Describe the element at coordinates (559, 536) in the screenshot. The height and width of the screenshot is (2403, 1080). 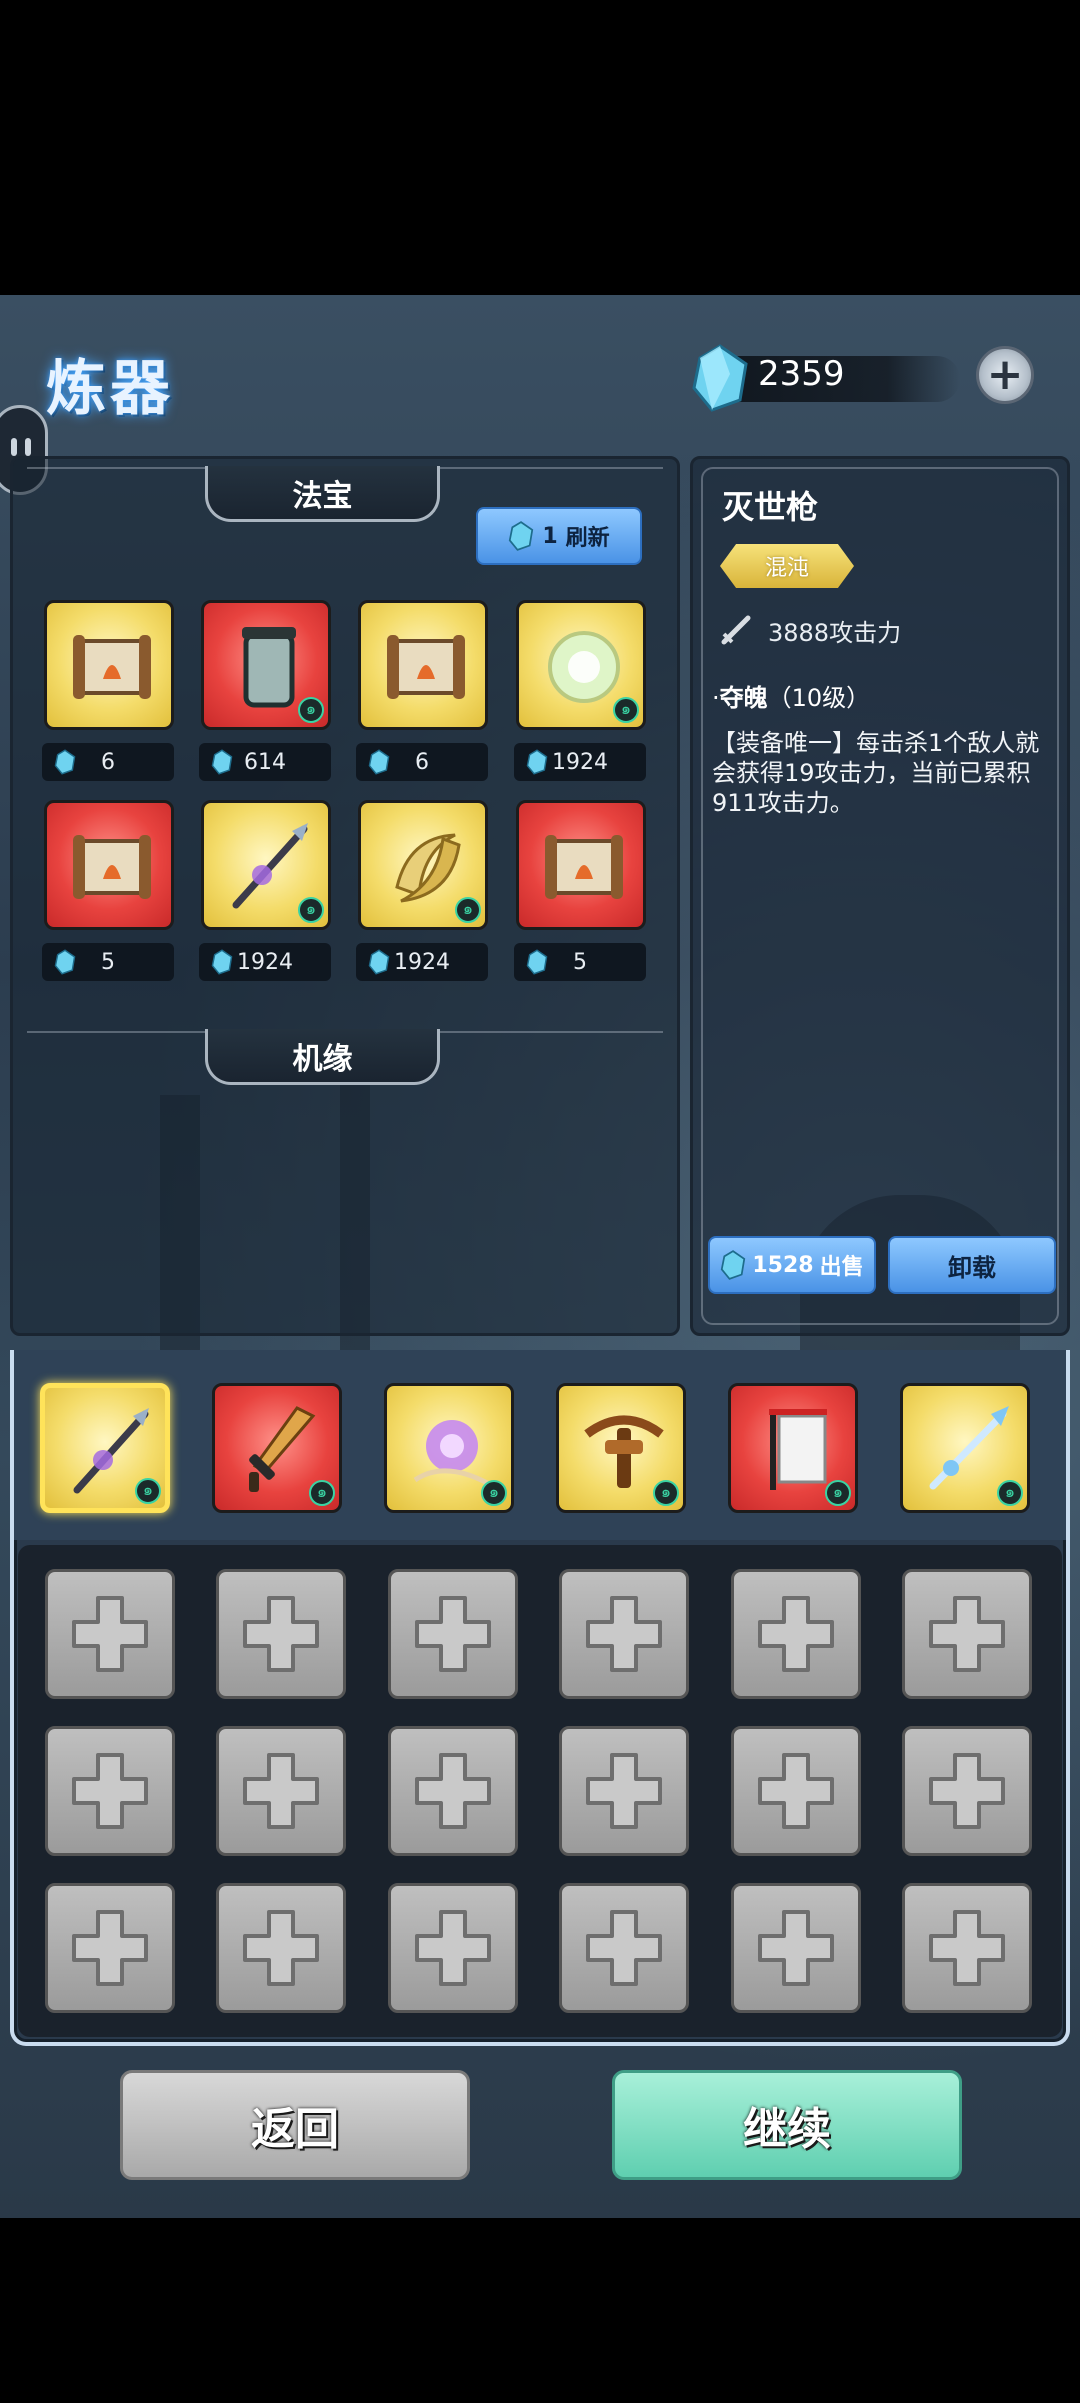
I see `refresh-button: 1 刷新` at that location.